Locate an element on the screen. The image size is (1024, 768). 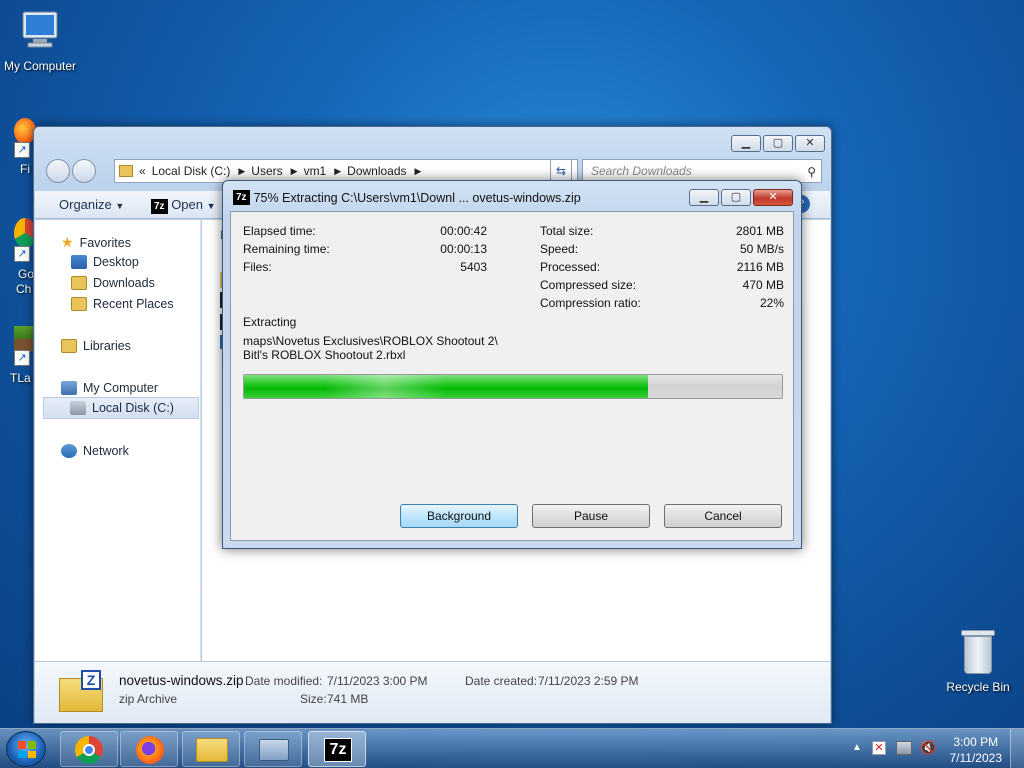
nav-label: Downloads is located at coordinates (124, 283).